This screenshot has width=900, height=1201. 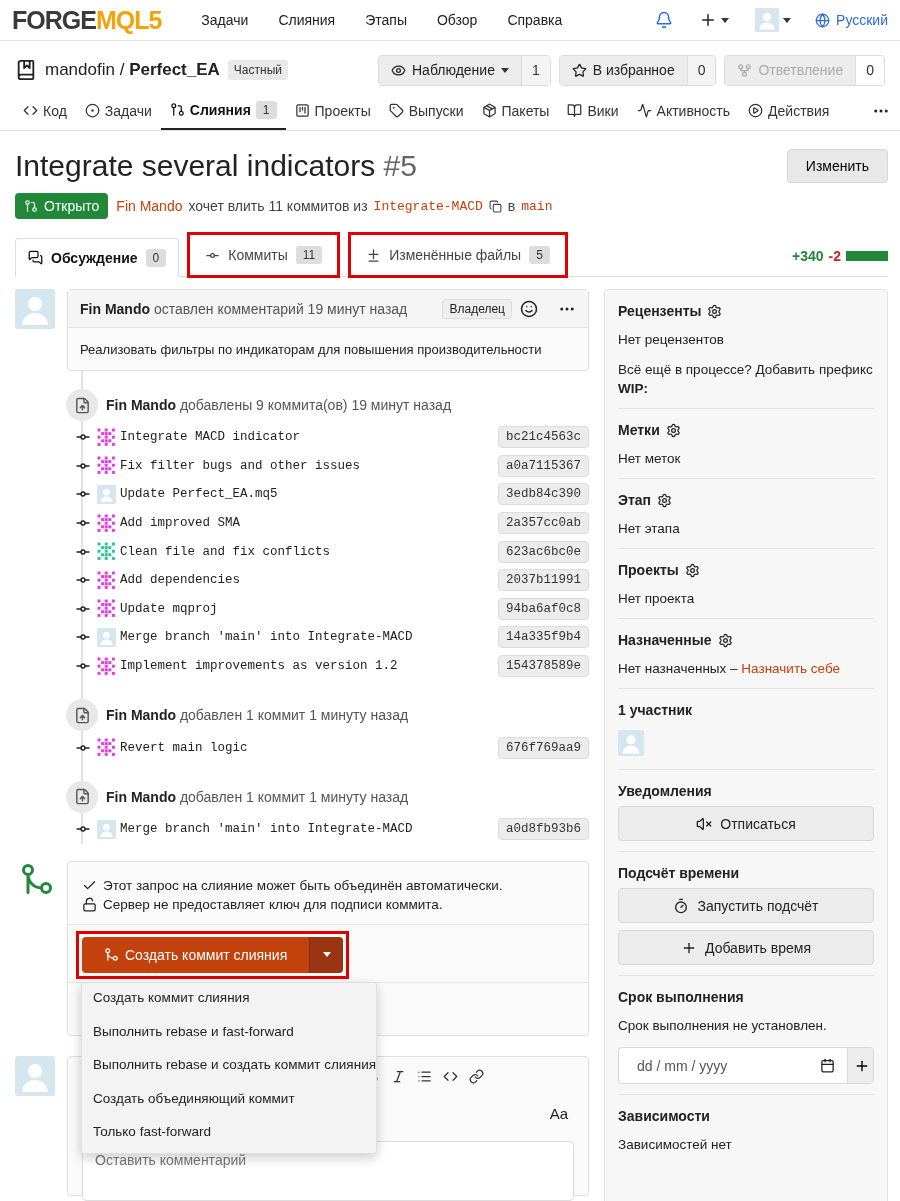 What do you see at coordinates (229, 1035) in the screenshot?
I see `menu-item: Выполнить rebase и fast-forward` at bounding box center [229, 1035].